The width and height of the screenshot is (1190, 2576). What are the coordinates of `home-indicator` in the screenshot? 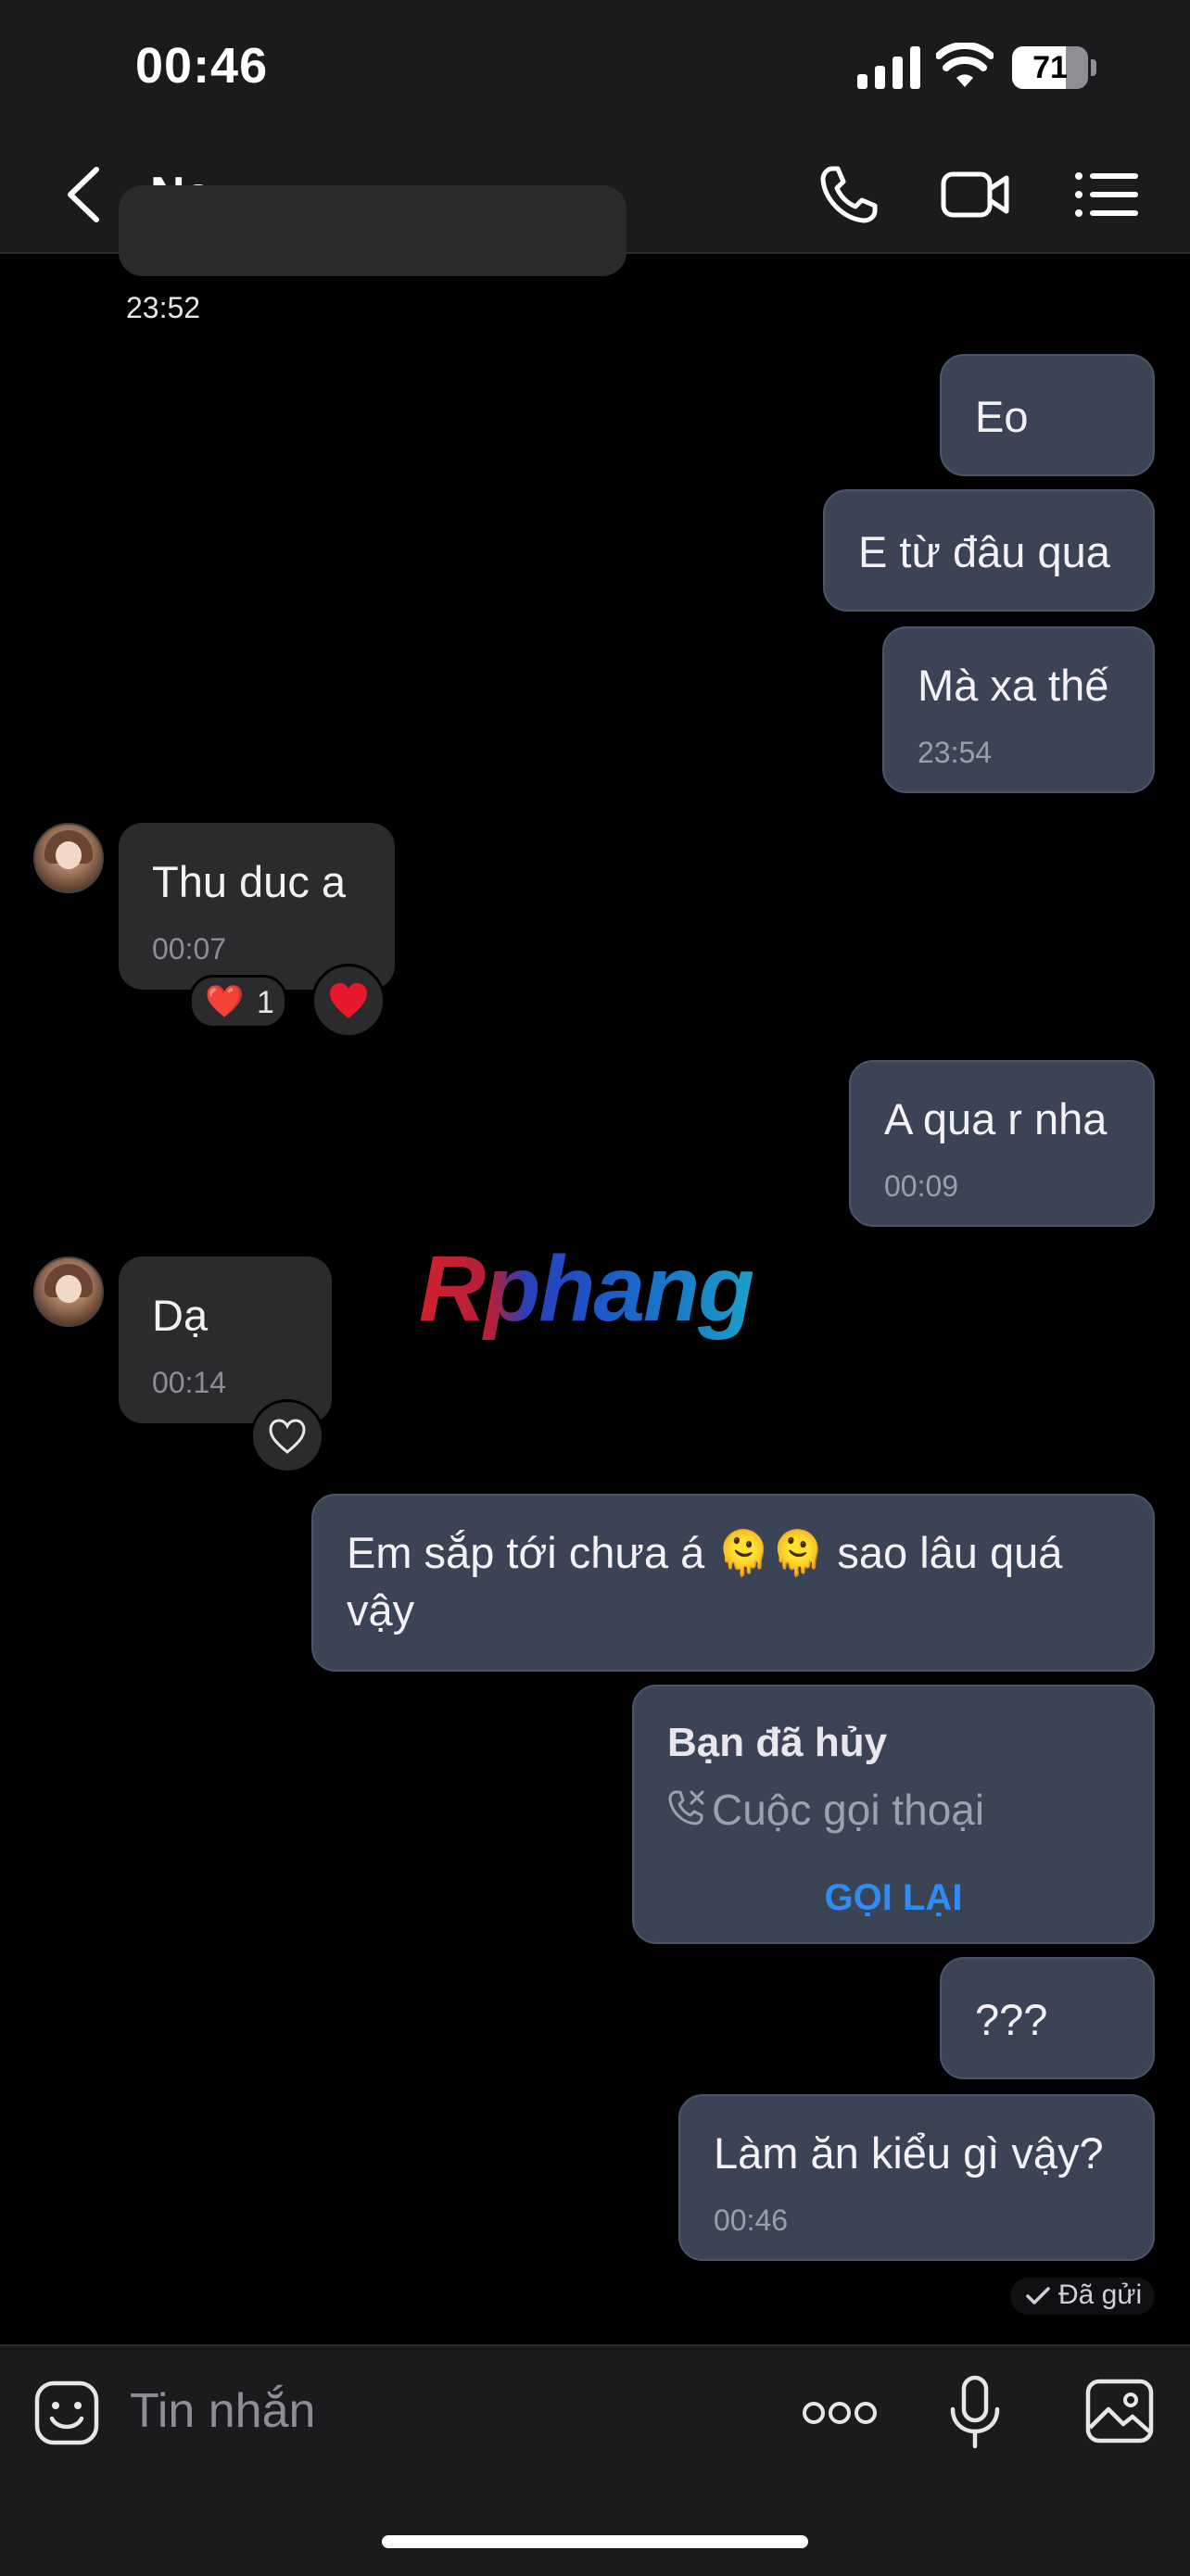 It's located at (595, 2541).